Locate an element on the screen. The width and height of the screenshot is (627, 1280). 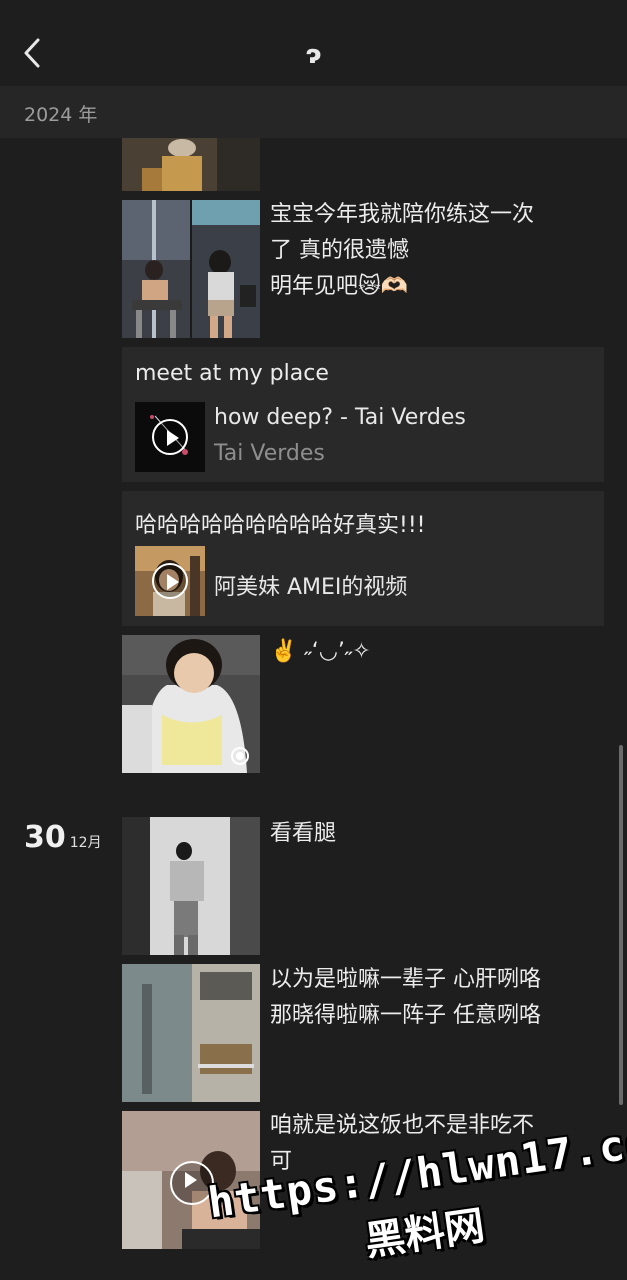
date-day: 30 is located at coordinates (45, 837).